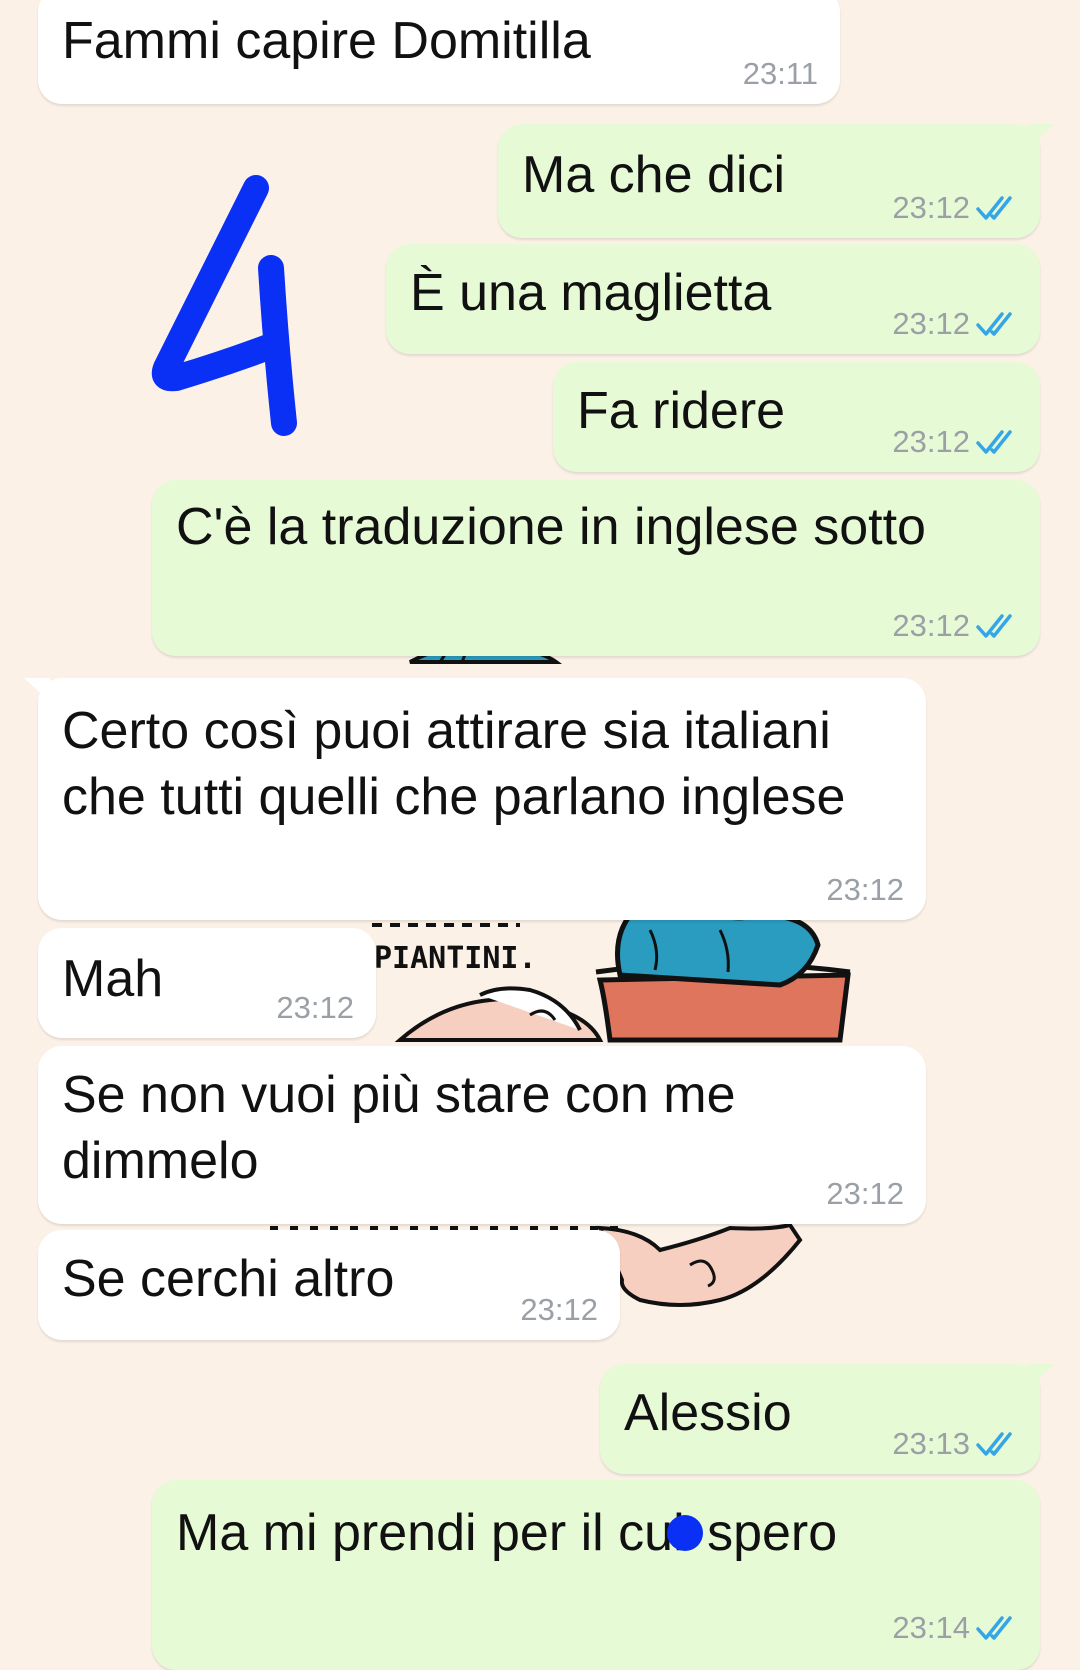 This screenshot has width=1080, height=1670. What do you see at coordinates (708, 1413) in the screenshot?
I see `message-text: Alessio` at bounding box center [708, 1413].